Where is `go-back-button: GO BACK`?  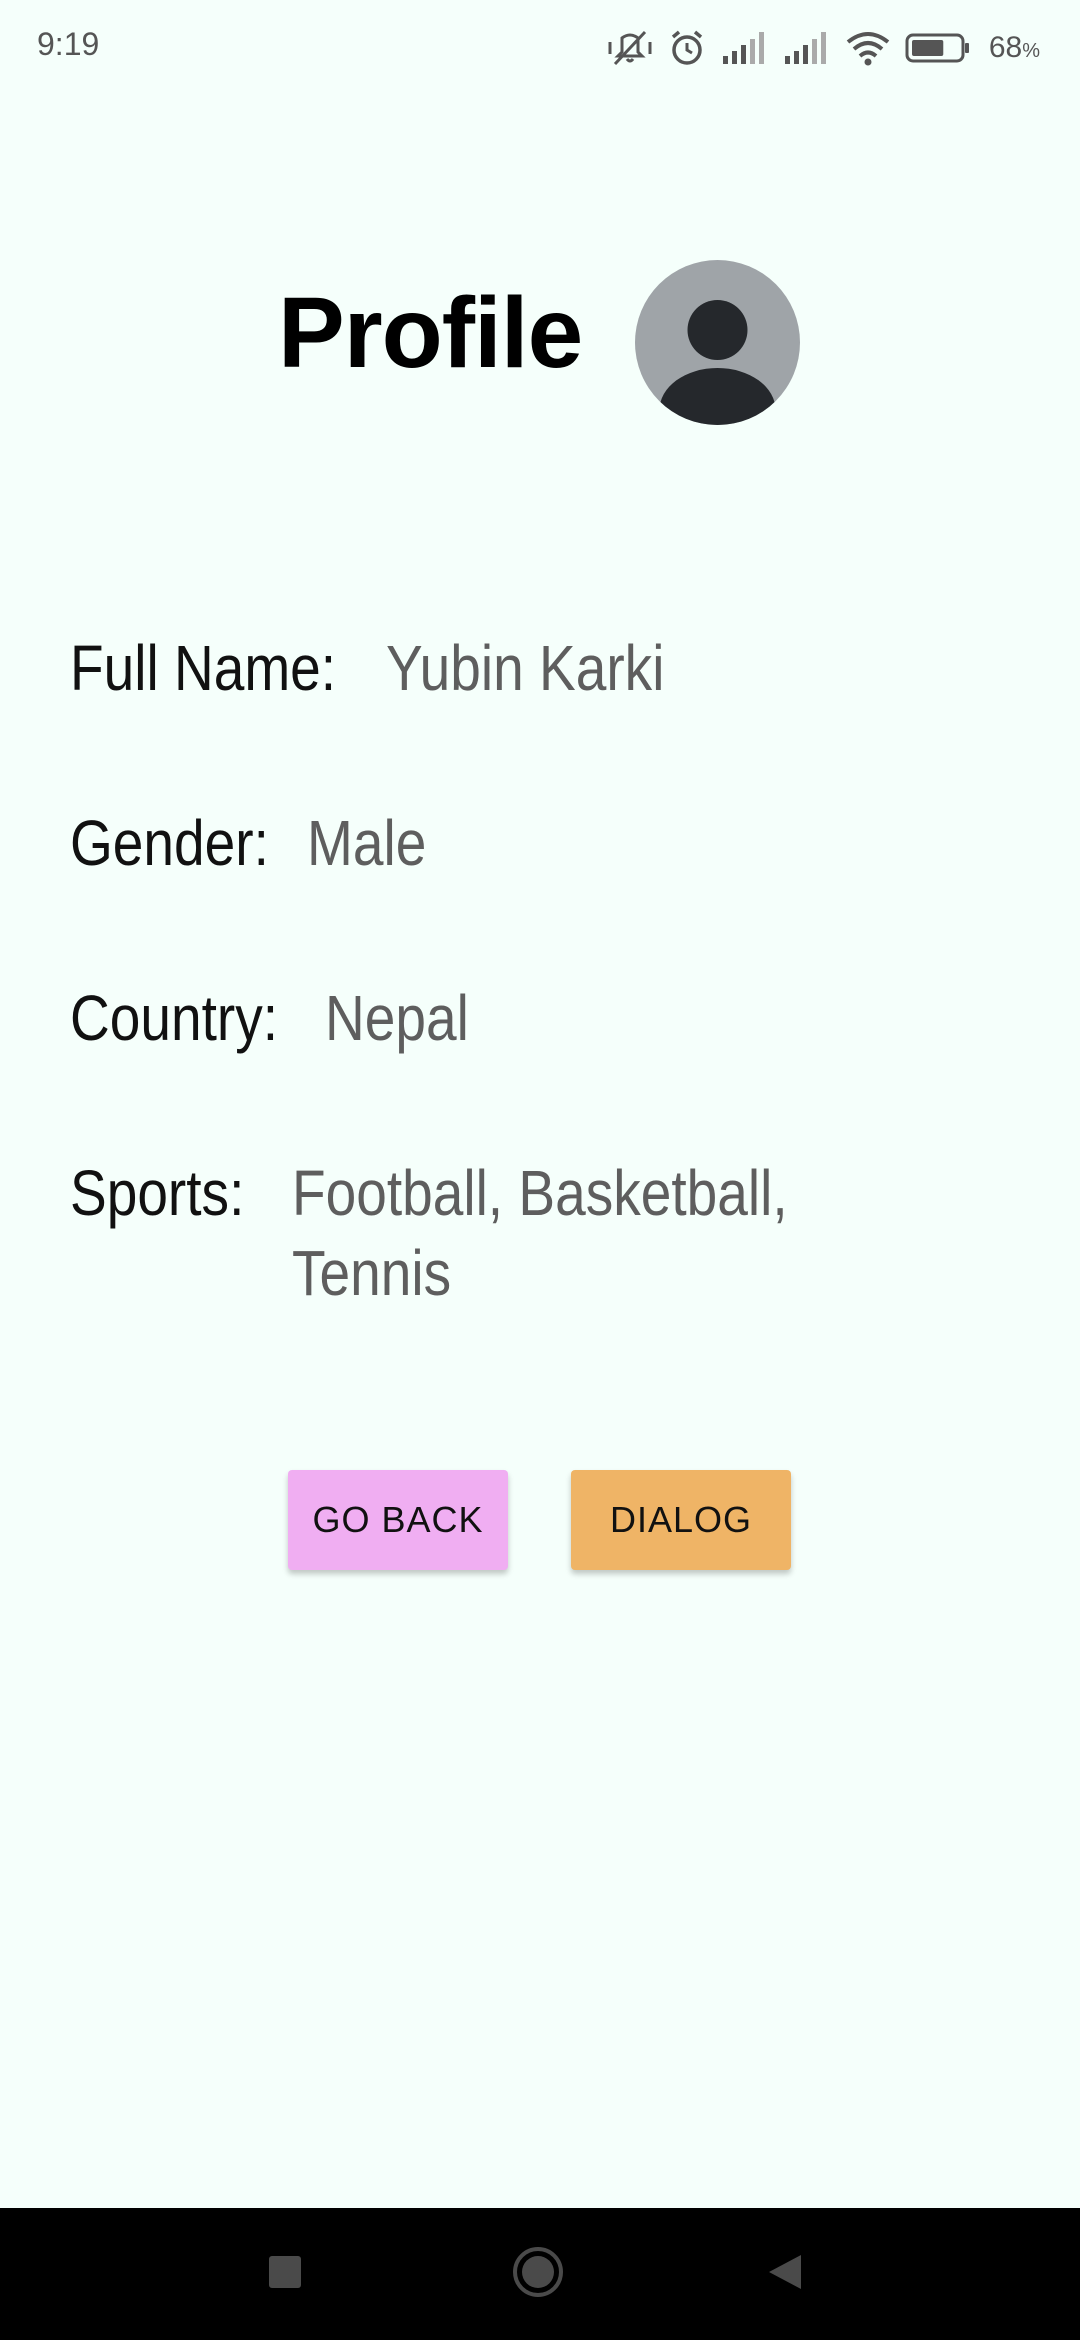
go-back-button: GO BACK is located at coordinates (398, 1520).